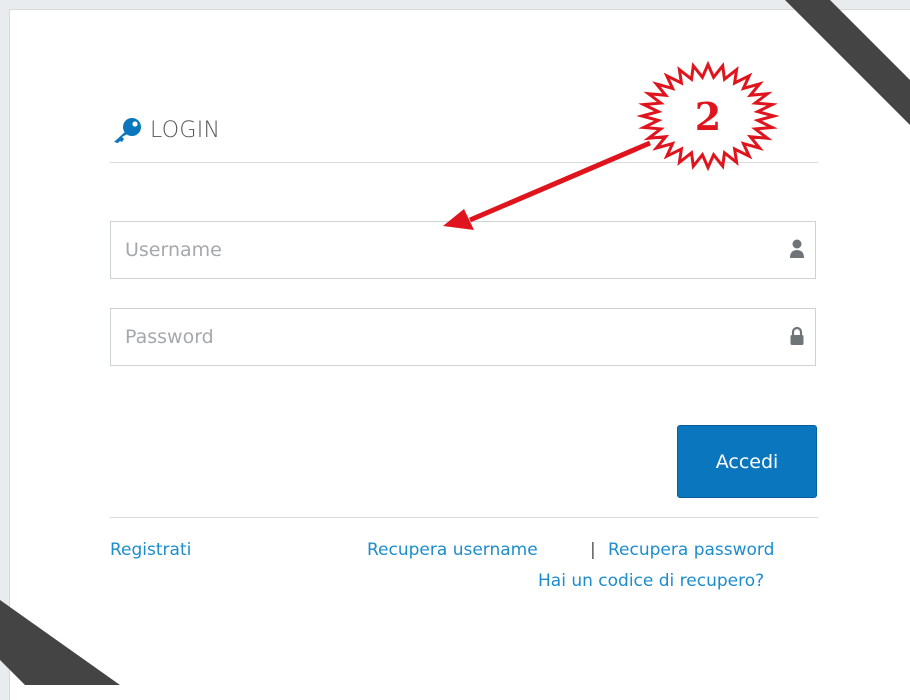 Image resolution: width=910 pixels, height=700 pixels. I want to click on login-title-text: LOGIN, so click(185, 130).